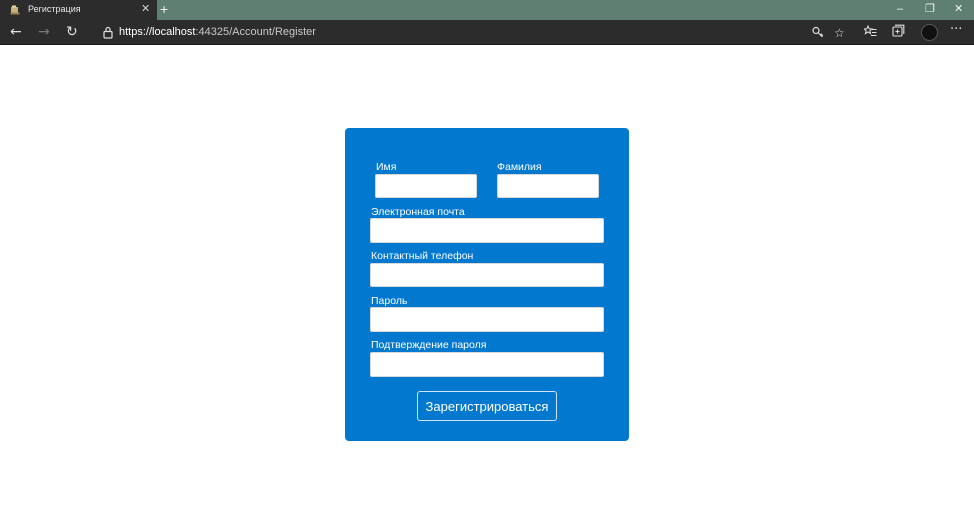 The image size is (974, 523). Describe the element at coordinates (15, 10) in the screenshot. I see `site-favicon-icon` at that location.